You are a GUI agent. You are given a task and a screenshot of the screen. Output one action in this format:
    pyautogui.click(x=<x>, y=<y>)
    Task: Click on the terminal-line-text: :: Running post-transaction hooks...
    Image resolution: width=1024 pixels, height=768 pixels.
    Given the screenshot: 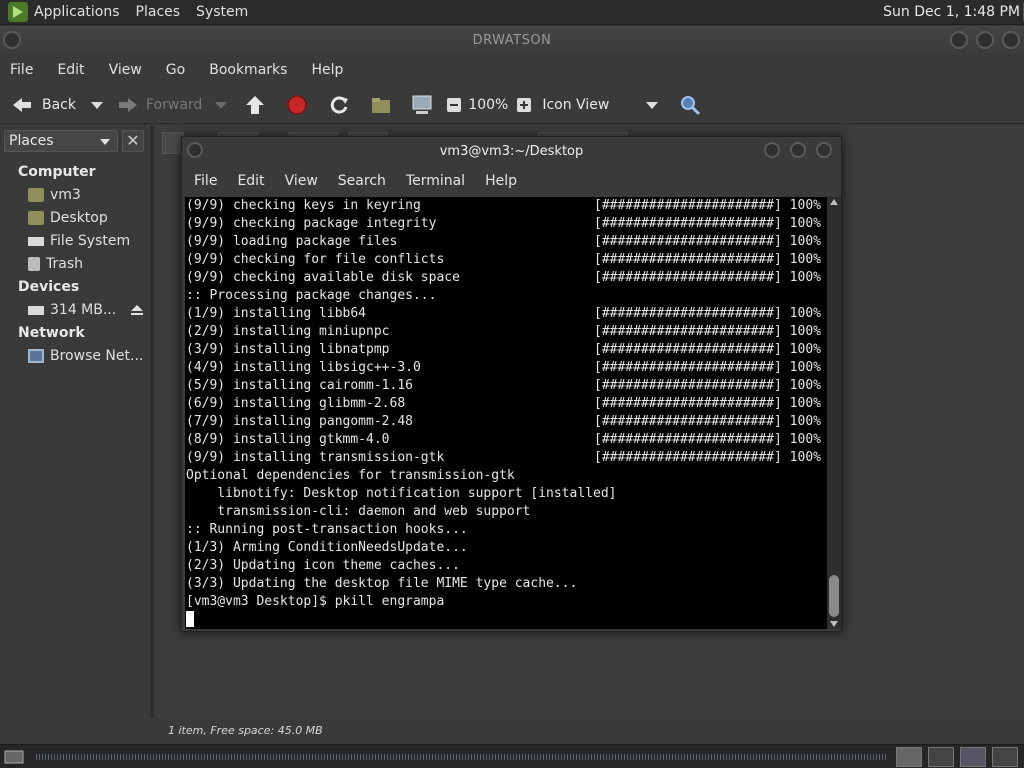 What is the action you would take?
    pyautogui.click(x=327, y=529)
    